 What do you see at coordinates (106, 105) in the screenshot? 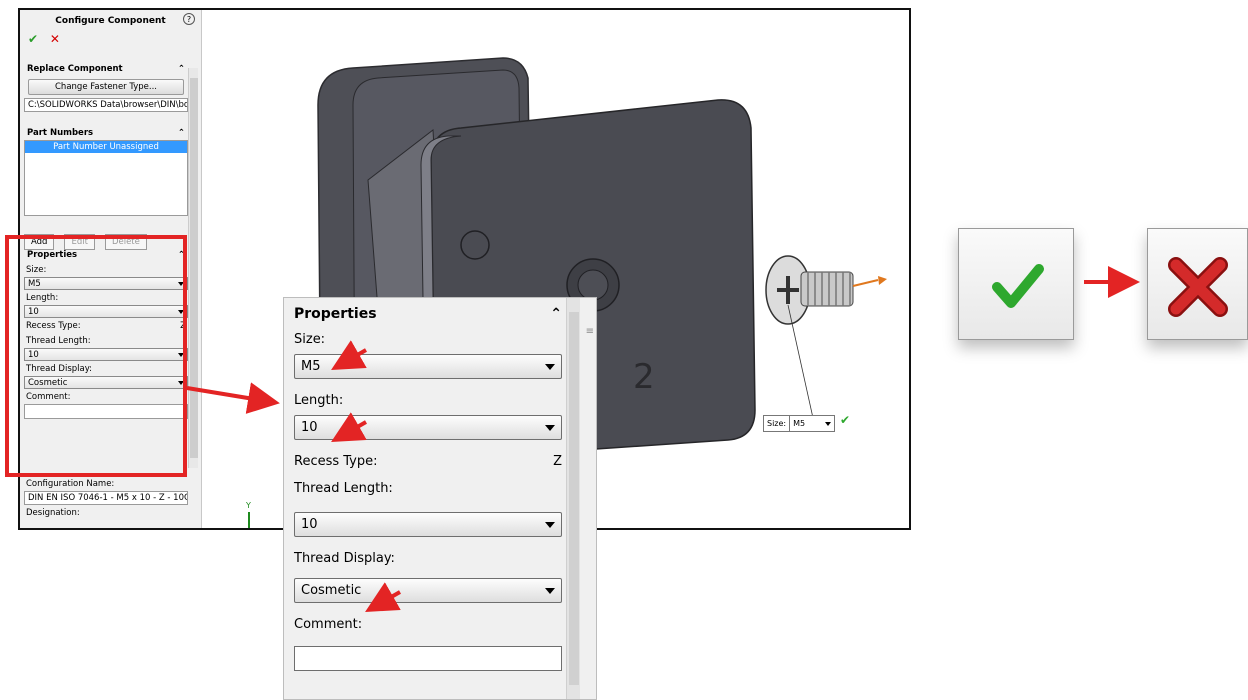
I see `fastener-path-field: C:\SOLIDWORKS Data\browser\DIN\bo` at bounding box center [106, 105].